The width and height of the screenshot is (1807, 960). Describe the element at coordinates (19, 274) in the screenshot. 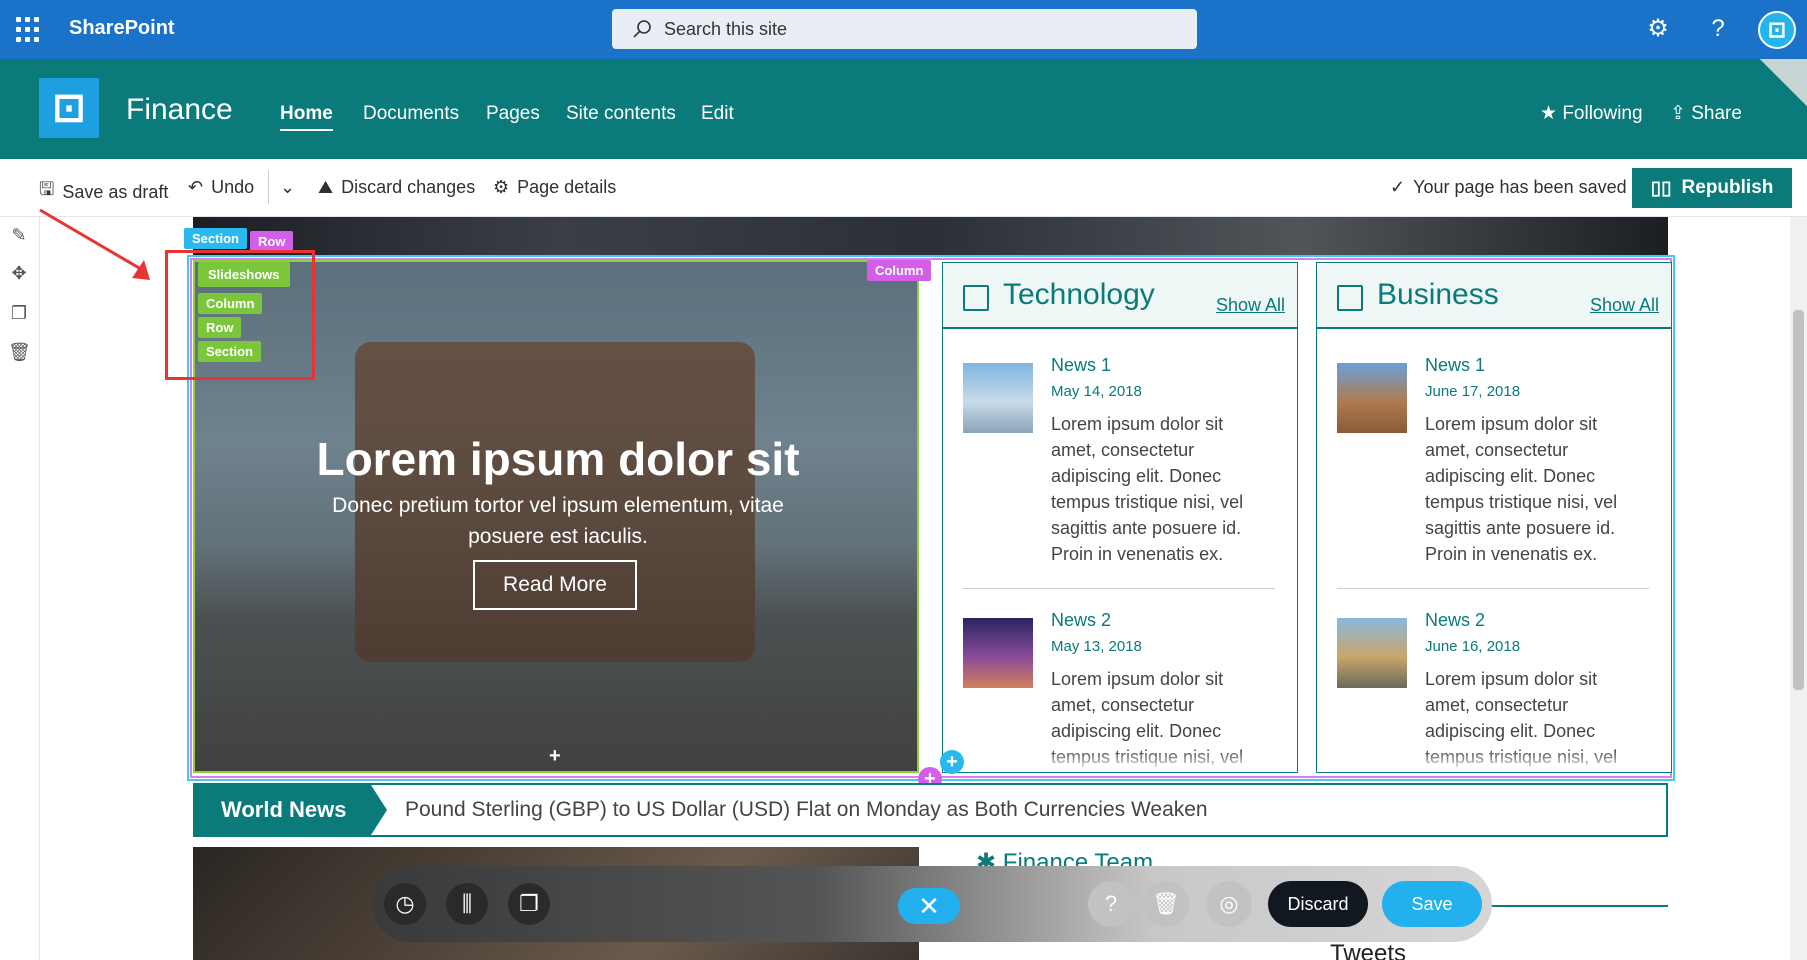

I see `move-icon: ✥` at that location.